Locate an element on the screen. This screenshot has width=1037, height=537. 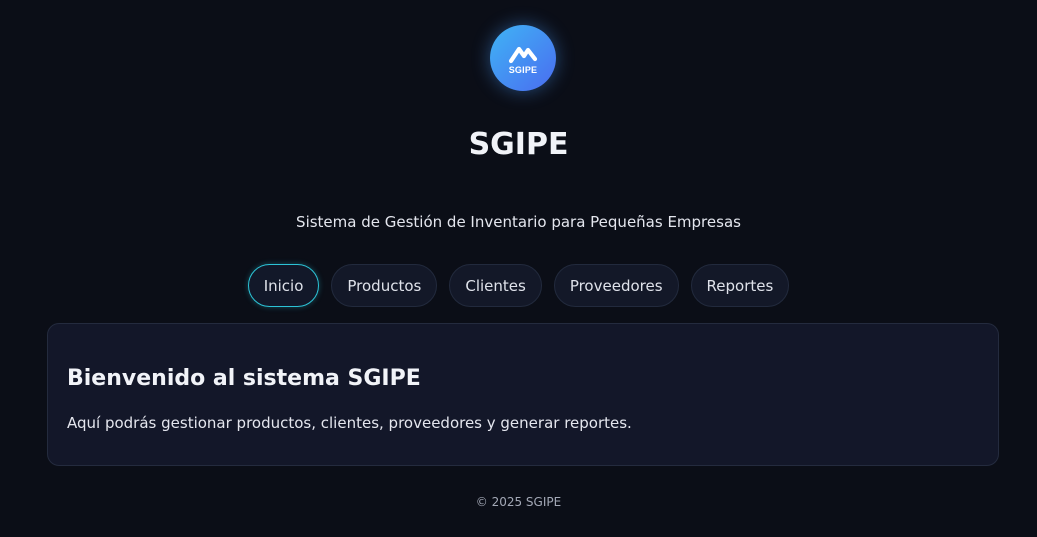
page-footer: © 2025 SGIPE is located at coordinates (518, 502).